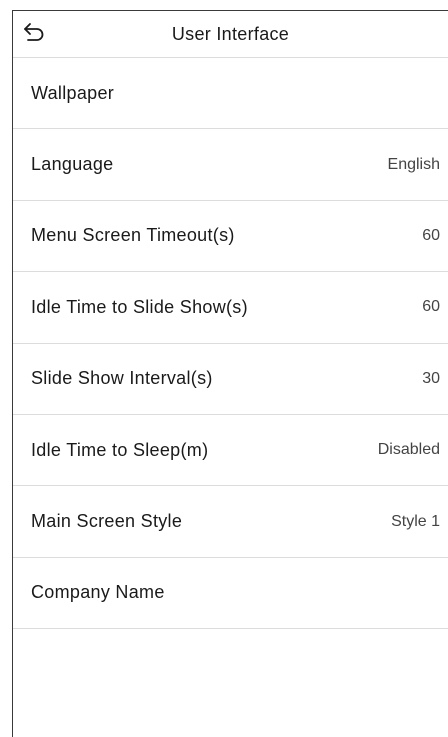 Image resolution: width=448 pixels, height=737 pixels. Describe the element at coordinates (107, 521) in the screenshot. I see `setting-label: Main Screen Style` at that location.